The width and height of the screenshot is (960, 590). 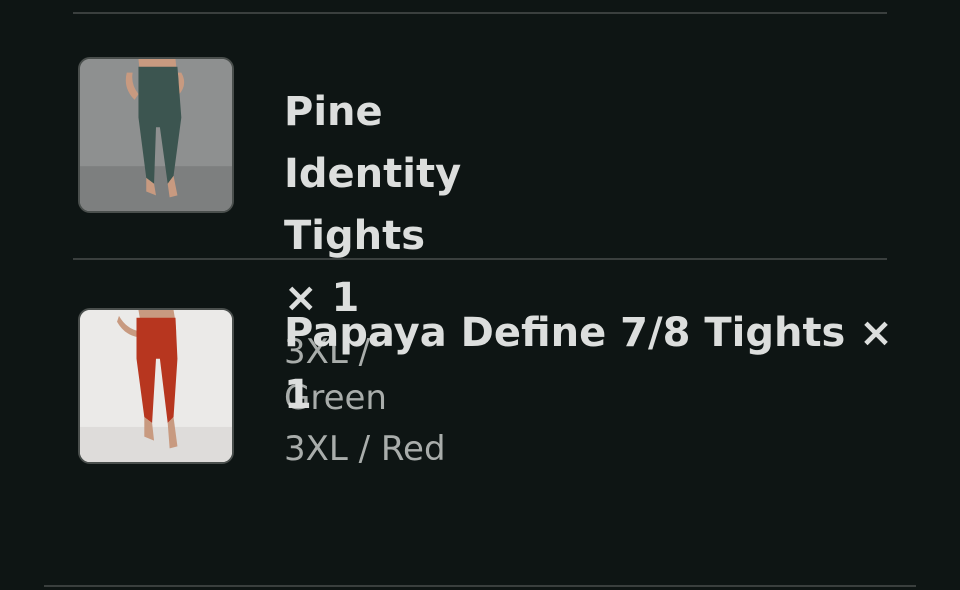 I want to click on top-divider, so click(x=480, y=13).